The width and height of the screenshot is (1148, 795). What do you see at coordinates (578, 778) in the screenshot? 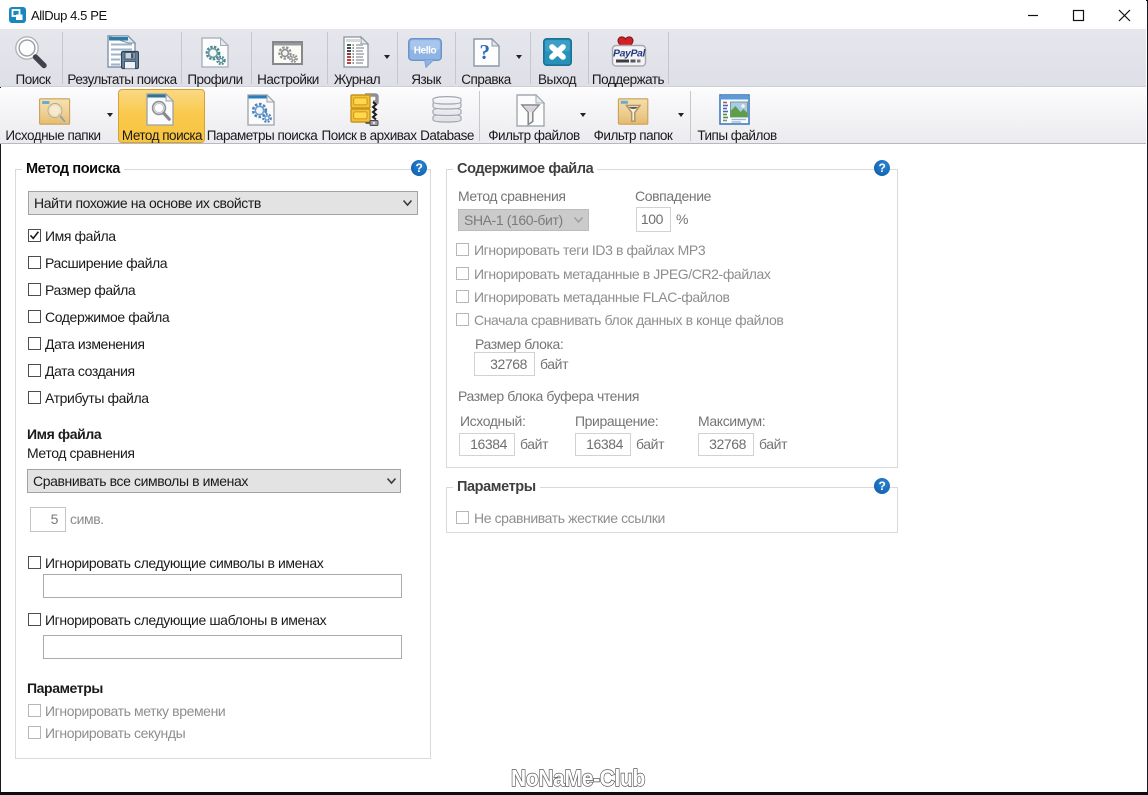
I see `svg-text: NoNaMe-Club` at bounding box center [578, 778].